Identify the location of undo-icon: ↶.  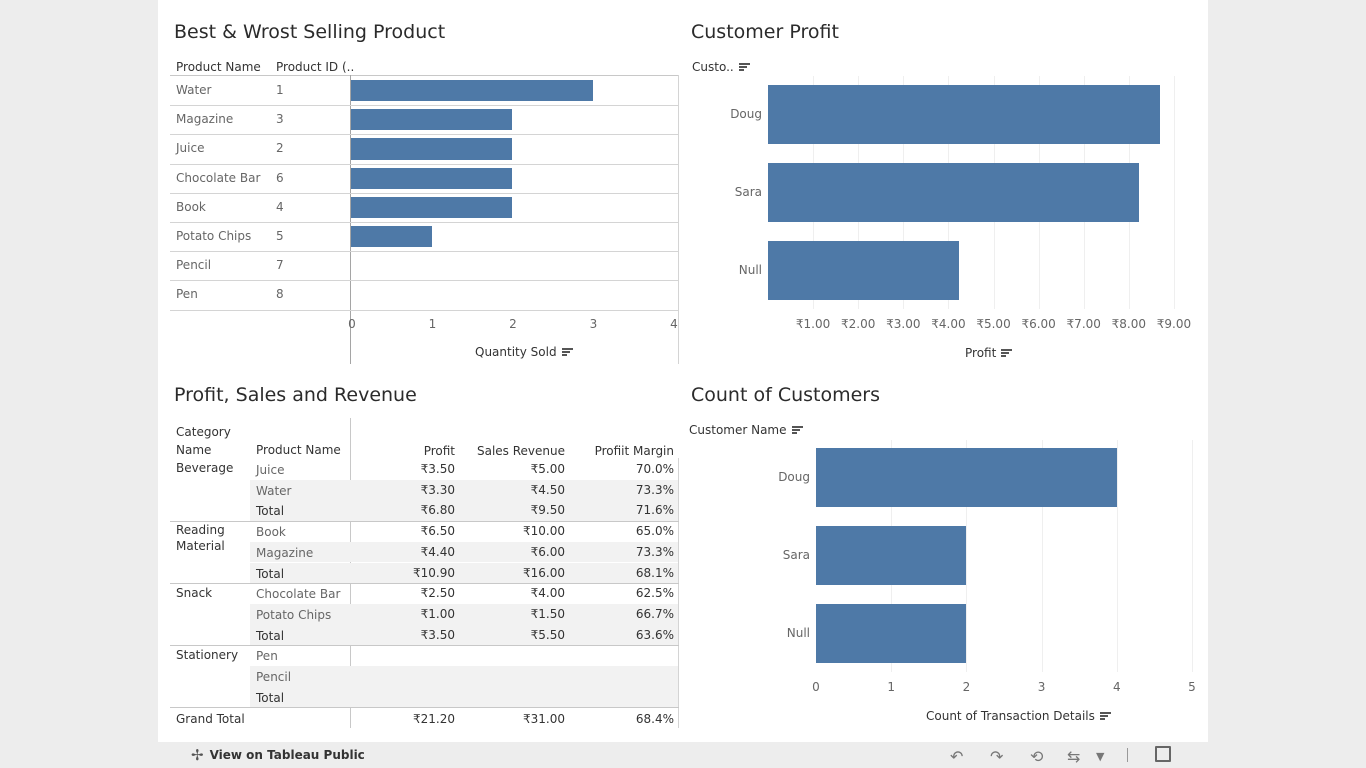
(956, 756).